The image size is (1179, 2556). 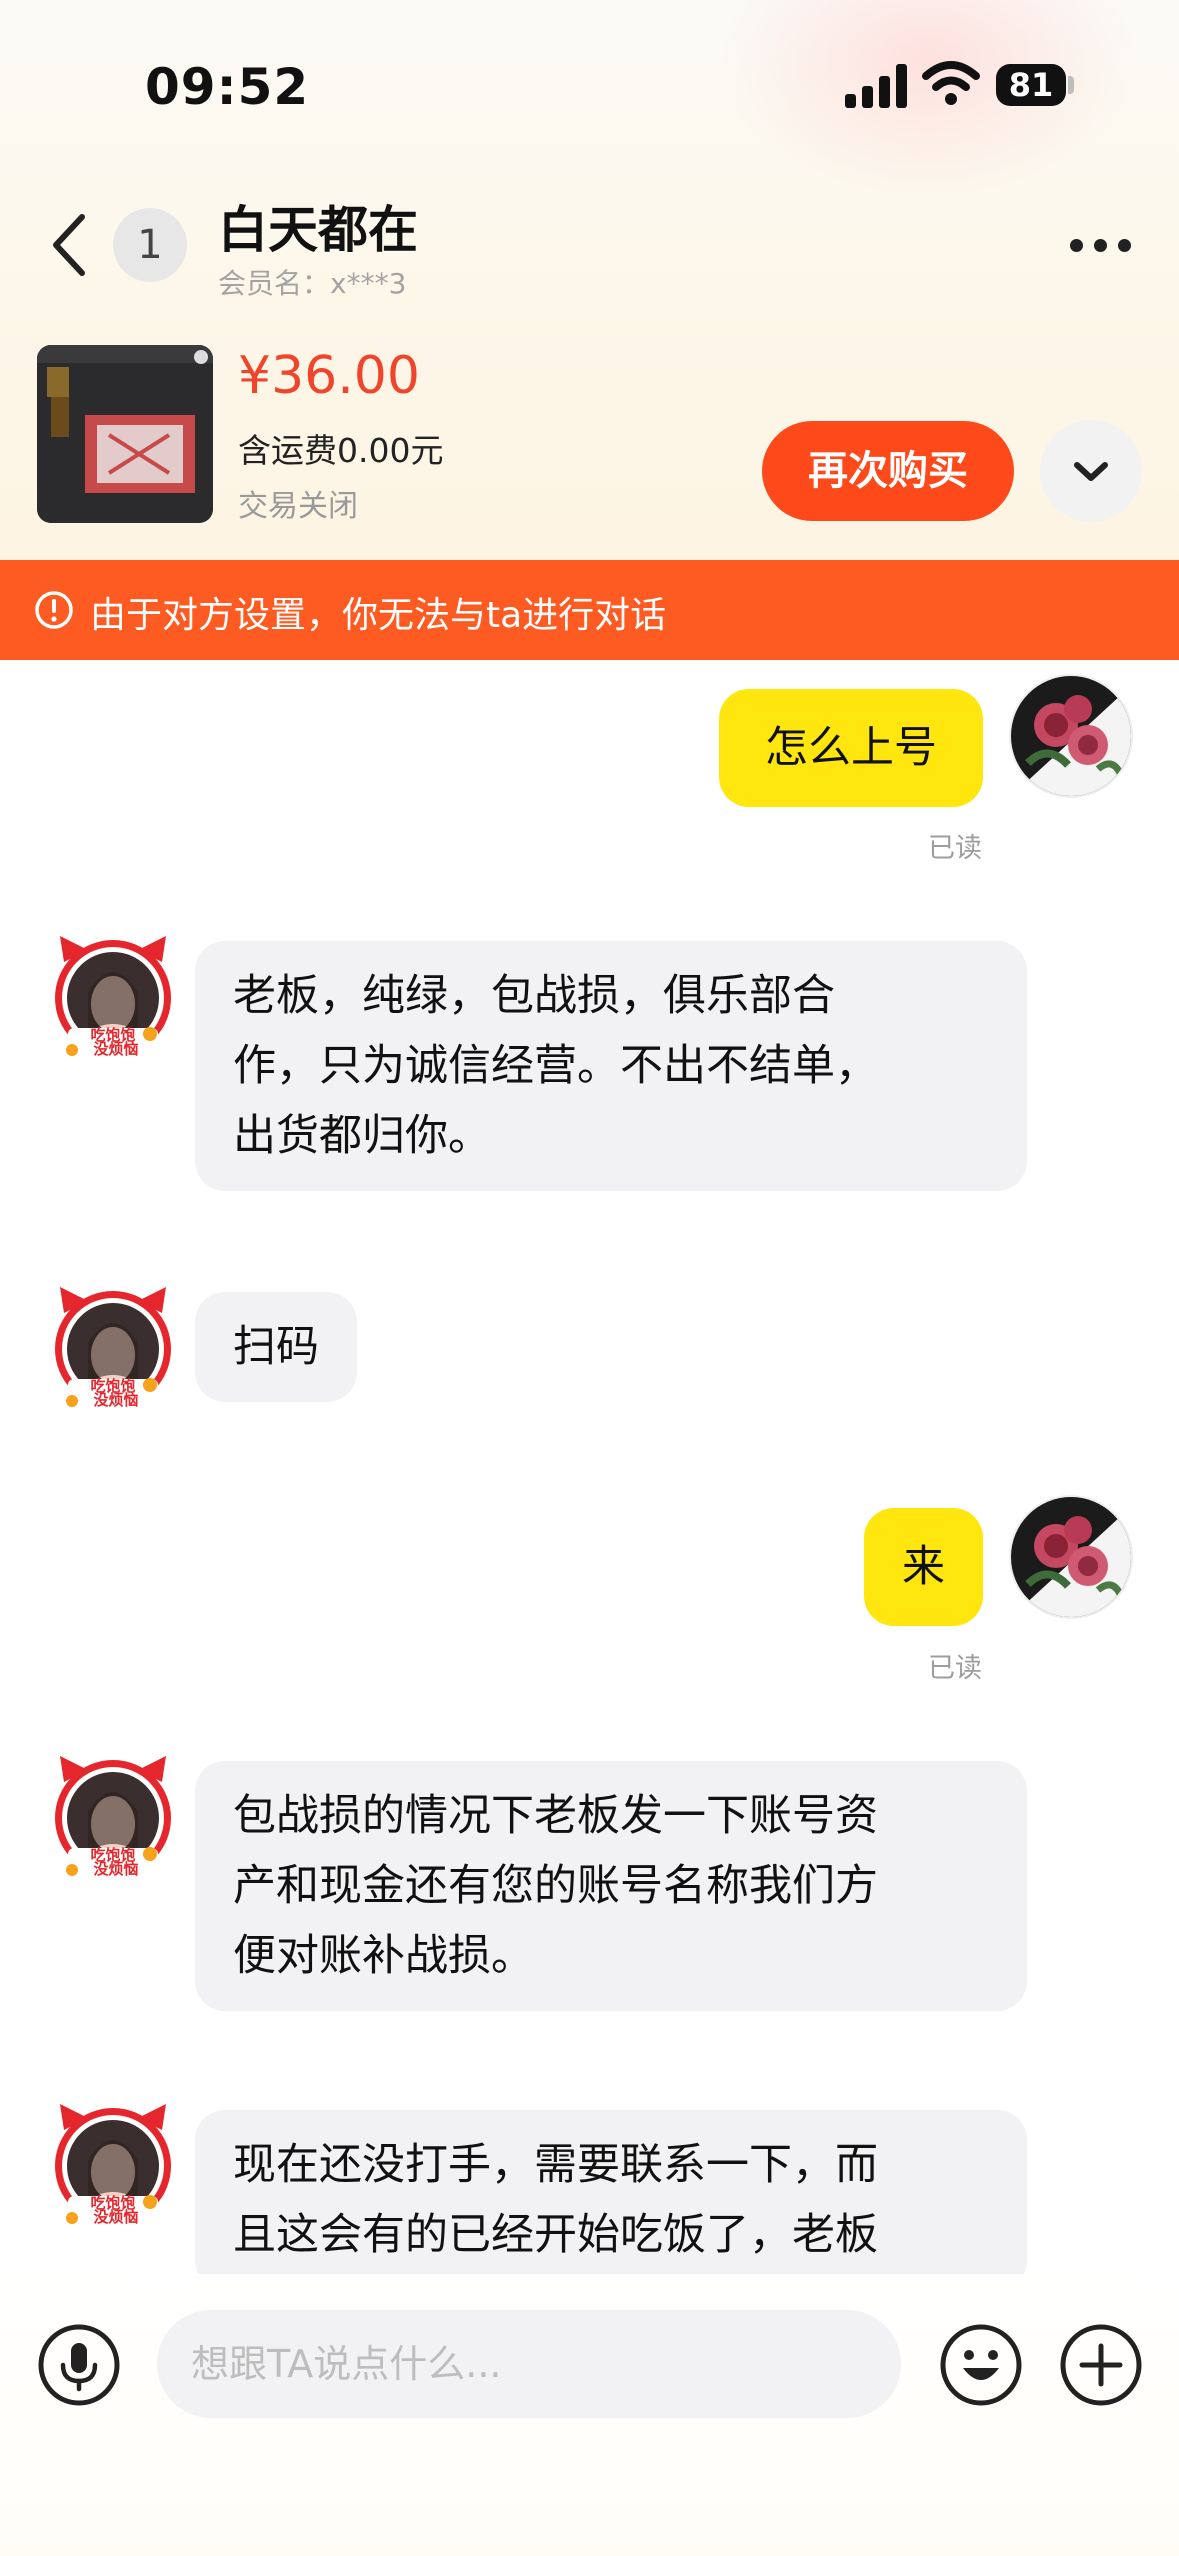 What do you see at coordinates (150, 245) in the screenshot?
I see `unread-count-badge: 1` at bounding box center [150, 245].